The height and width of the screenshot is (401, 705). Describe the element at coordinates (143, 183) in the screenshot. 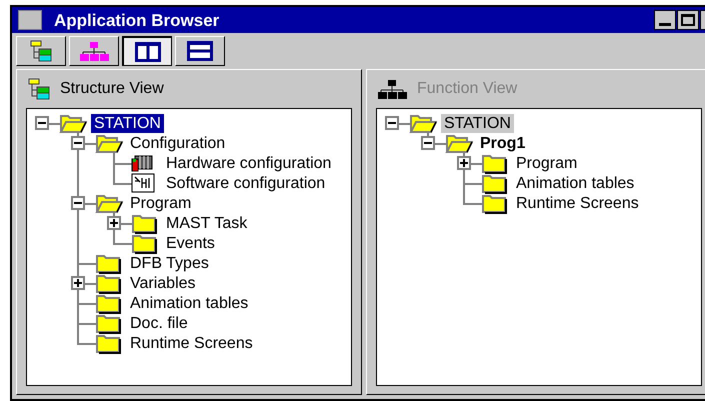

I see `software-config-icon` at that location.